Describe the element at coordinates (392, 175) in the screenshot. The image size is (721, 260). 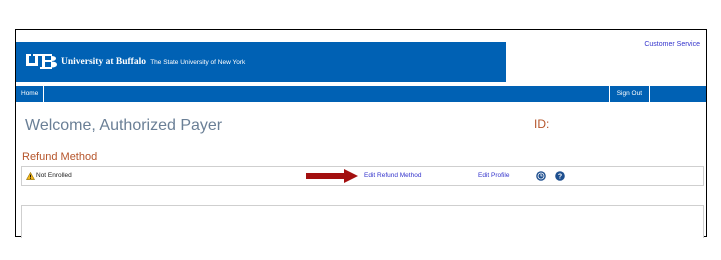
I see `edit-refund-method-link: Edit Refund Method` at that location.